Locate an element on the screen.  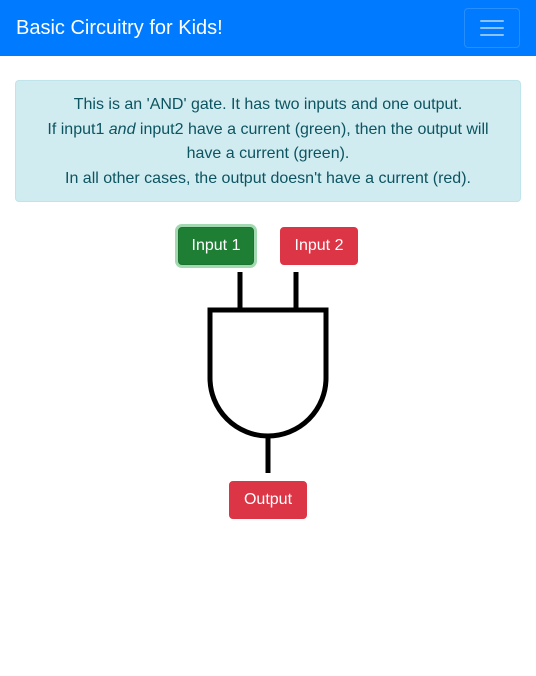
and-gate-diagram is located at coordinates (268, 372).